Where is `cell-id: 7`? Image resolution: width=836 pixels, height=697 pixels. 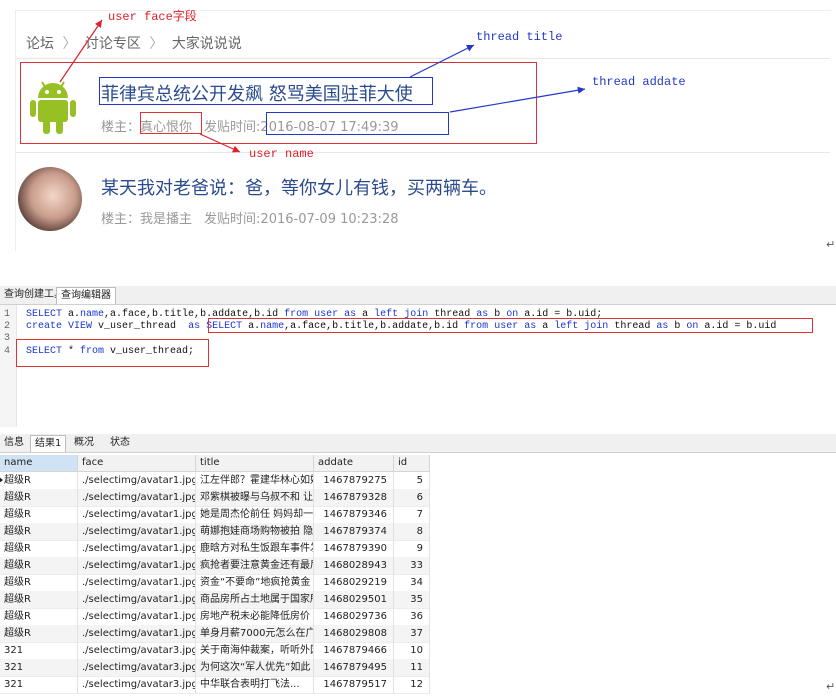 cell-id: 7 is located at coordinates (412, 514).